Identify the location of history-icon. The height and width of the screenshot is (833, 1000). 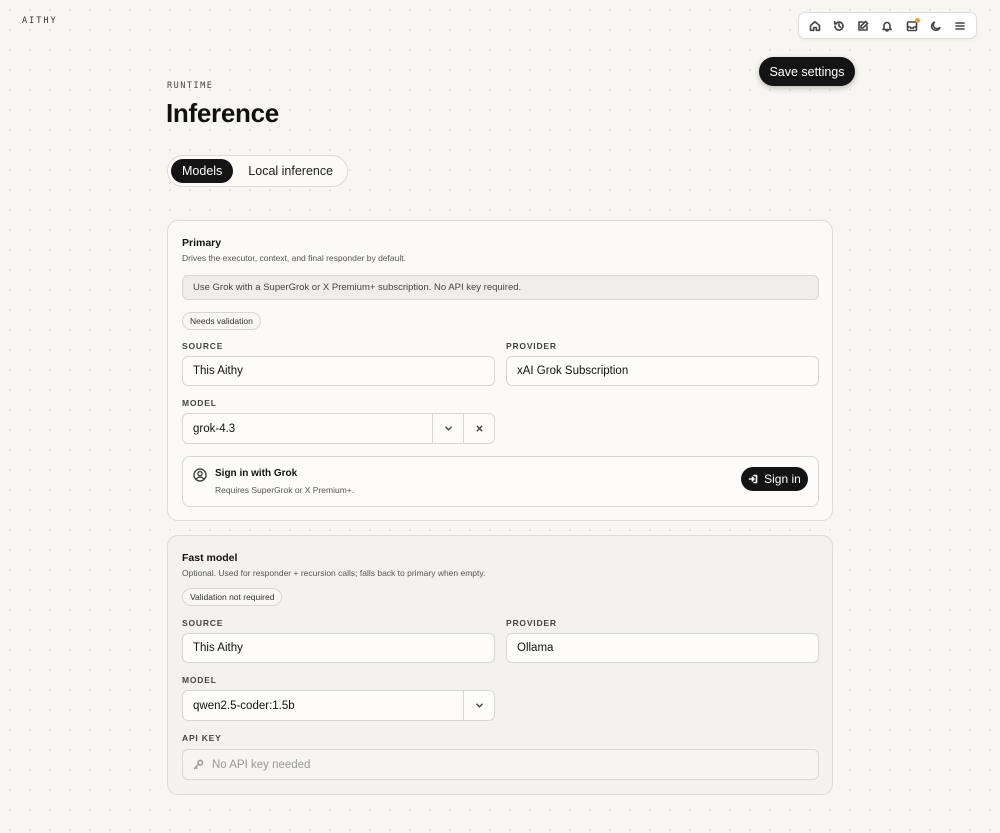
(839, 26).